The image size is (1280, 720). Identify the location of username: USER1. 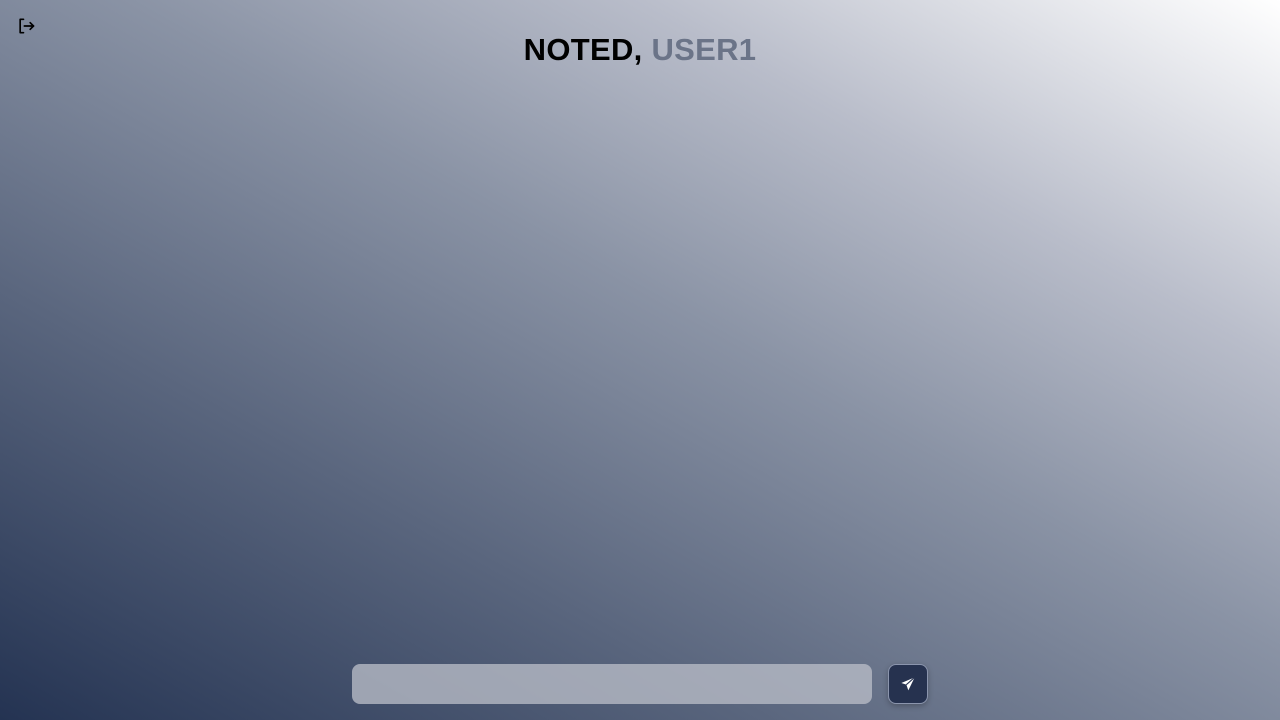
(704, 49).